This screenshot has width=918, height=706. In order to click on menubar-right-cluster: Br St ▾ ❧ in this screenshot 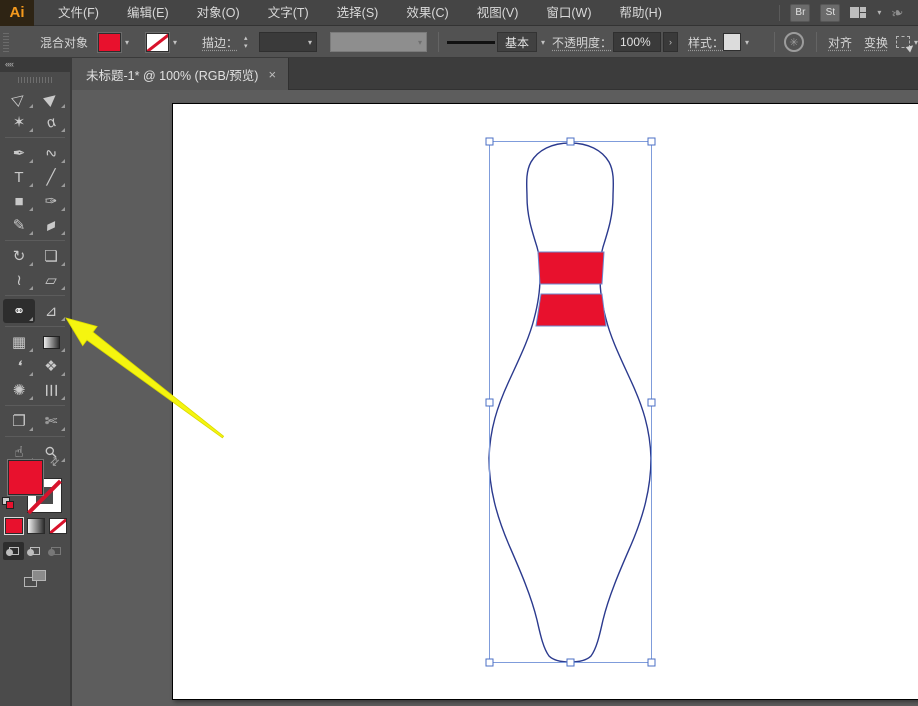, I will do `click(848, 12)`.